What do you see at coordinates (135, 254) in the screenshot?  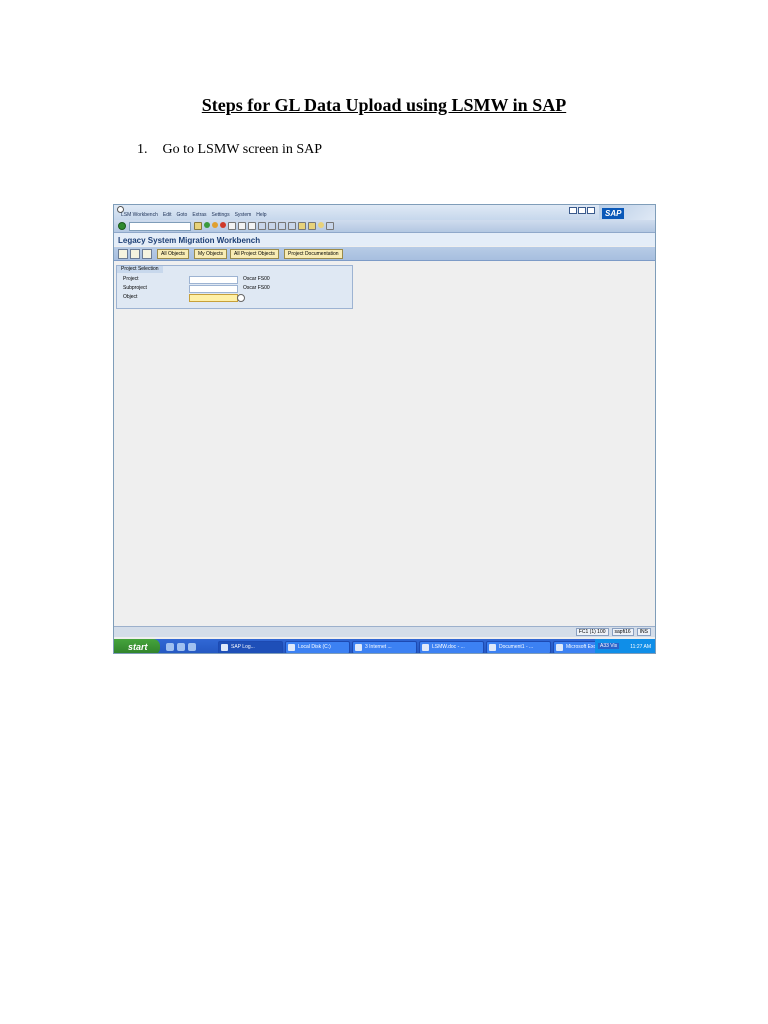 I see `create-icon` at bounding box center [135, 254].